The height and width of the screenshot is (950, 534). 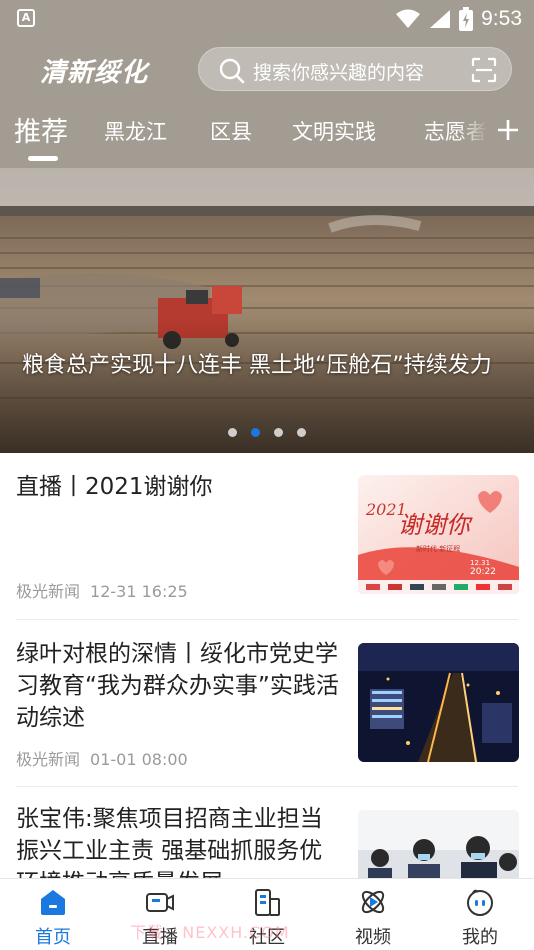 I want to click on thanks-2021-poster-image: 2021 谢谢你 新时代·新征程 12.31 20:22, so click(x=438, y=534).